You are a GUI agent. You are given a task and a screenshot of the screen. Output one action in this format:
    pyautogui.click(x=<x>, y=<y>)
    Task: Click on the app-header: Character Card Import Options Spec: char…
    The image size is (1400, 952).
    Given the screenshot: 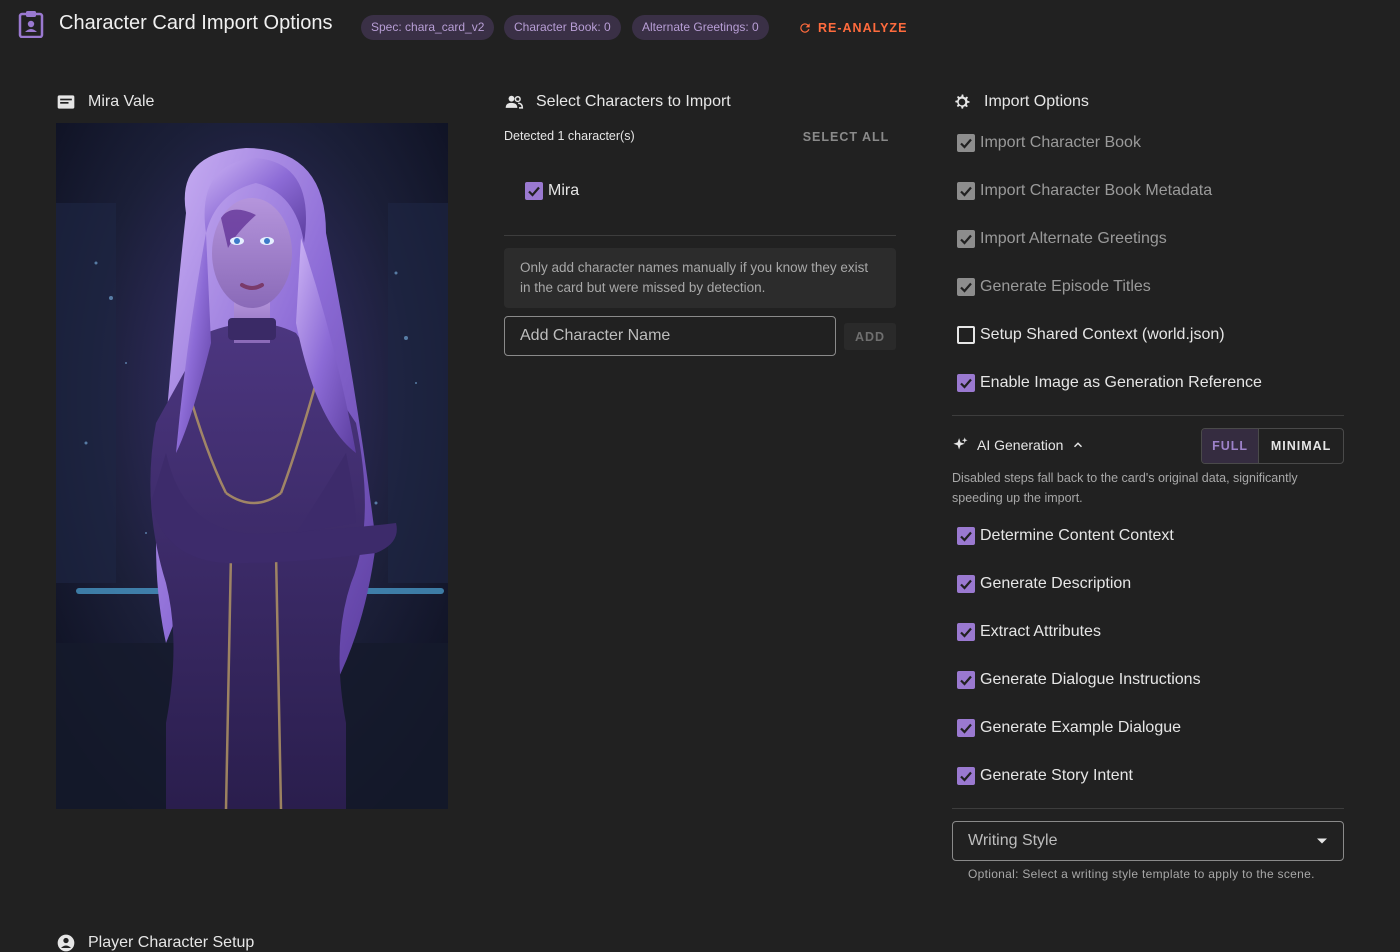 What is the action you would take?
    pyautogui.click(x=700, y=27)
    